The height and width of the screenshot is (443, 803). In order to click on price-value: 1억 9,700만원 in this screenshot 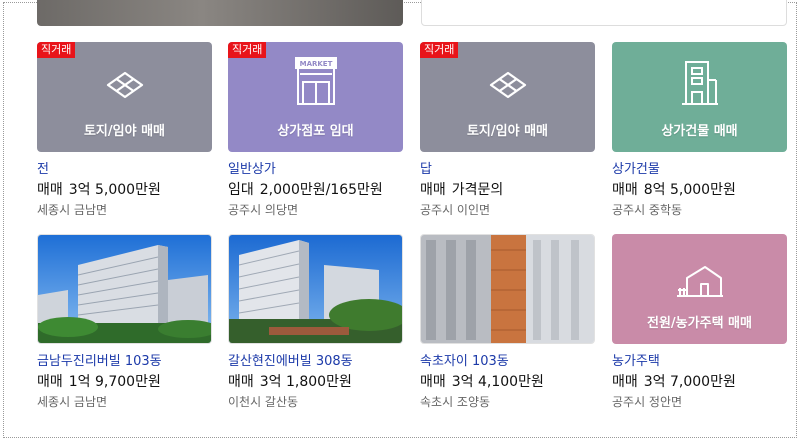, I will do `click(114, 382)`.